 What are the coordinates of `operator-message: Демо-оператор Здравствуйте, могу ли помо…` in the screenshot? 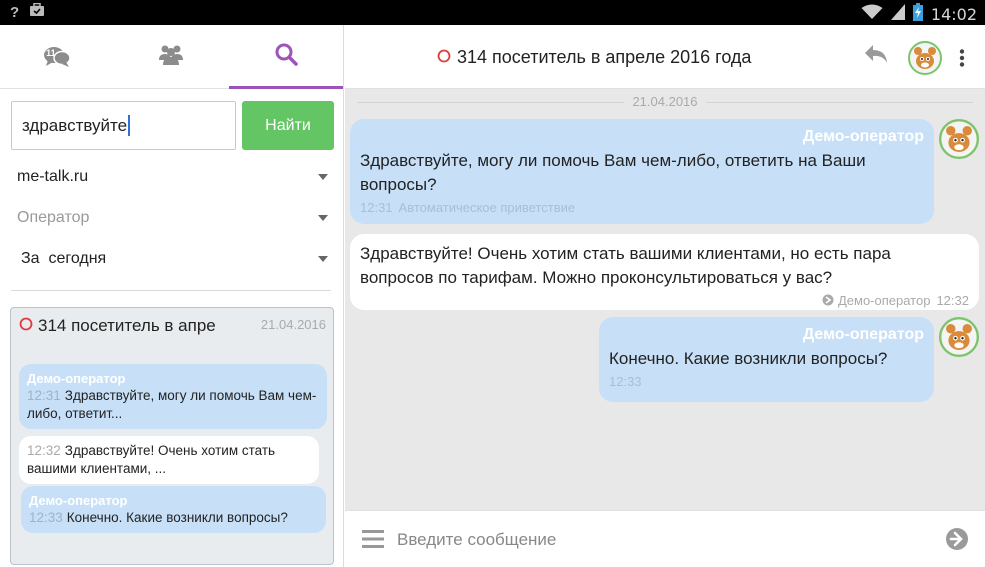 It's located at (642, 171).